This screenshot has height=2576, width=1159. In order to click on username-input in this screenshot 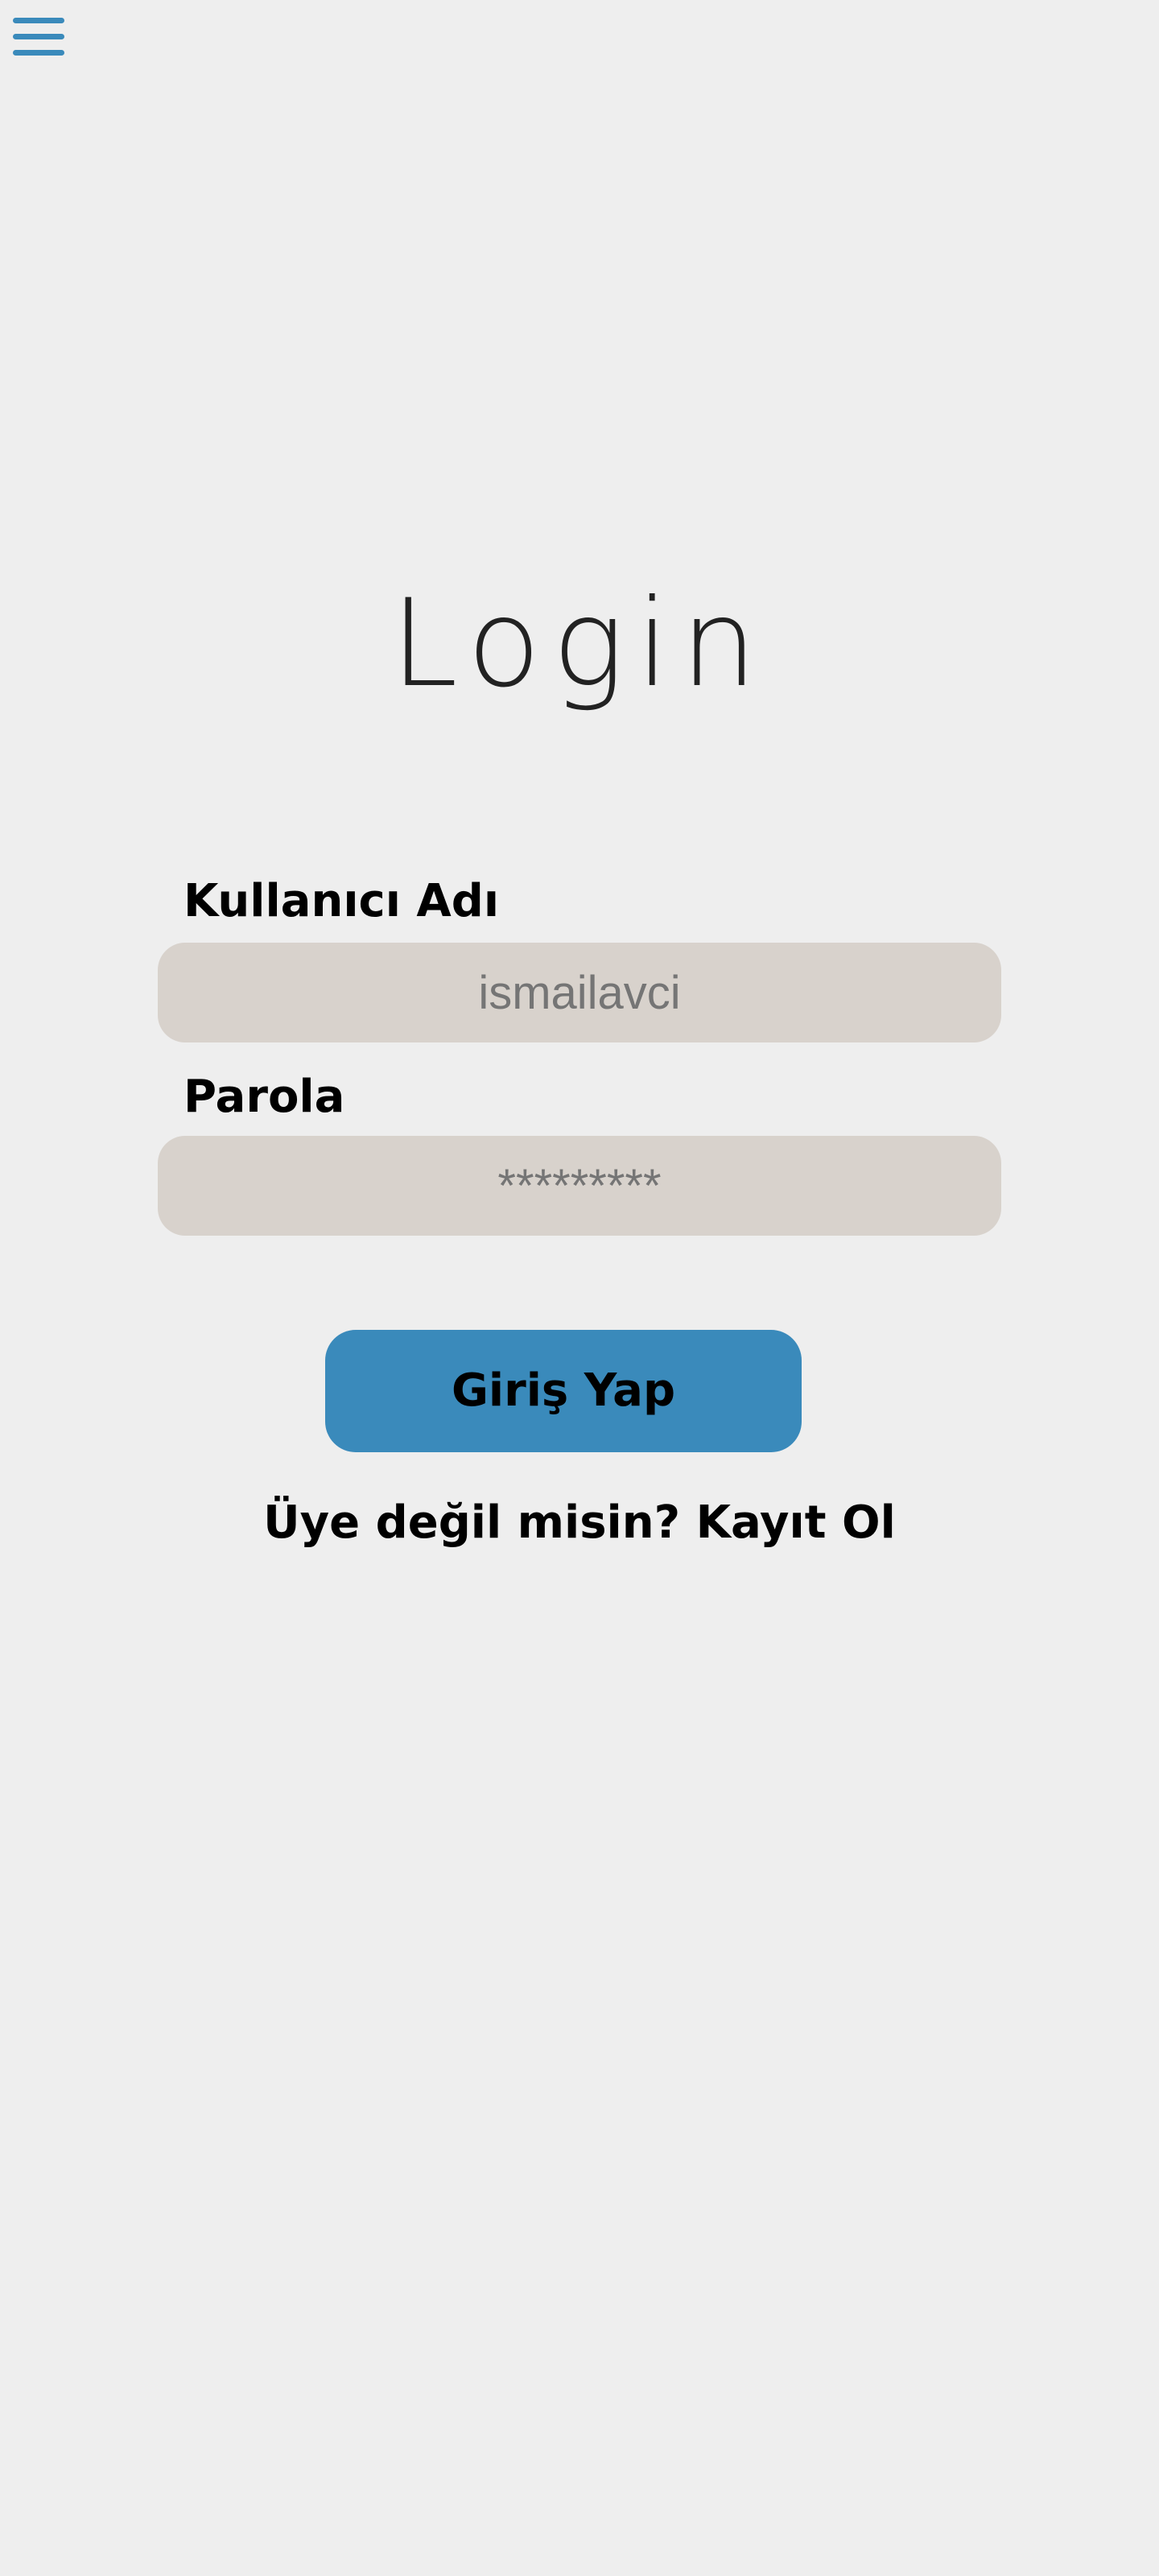, I will do `click(579, 992)`.